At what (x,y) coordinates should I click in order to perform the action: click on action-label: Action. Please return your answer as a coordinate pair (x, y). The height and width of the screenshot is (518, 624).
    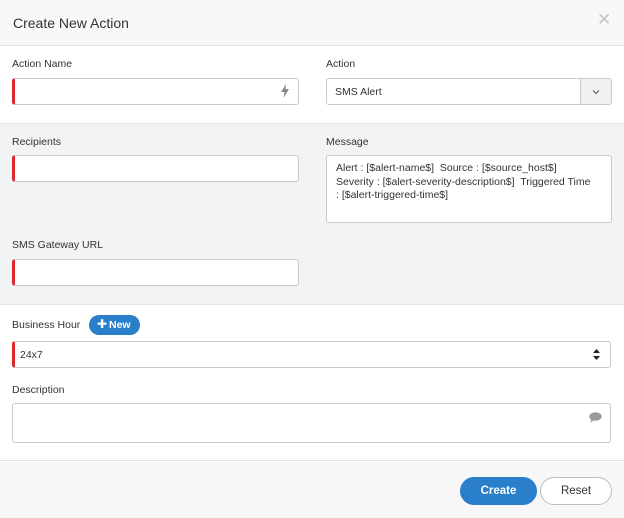
    Looking at the image, I should click on (341, 64).